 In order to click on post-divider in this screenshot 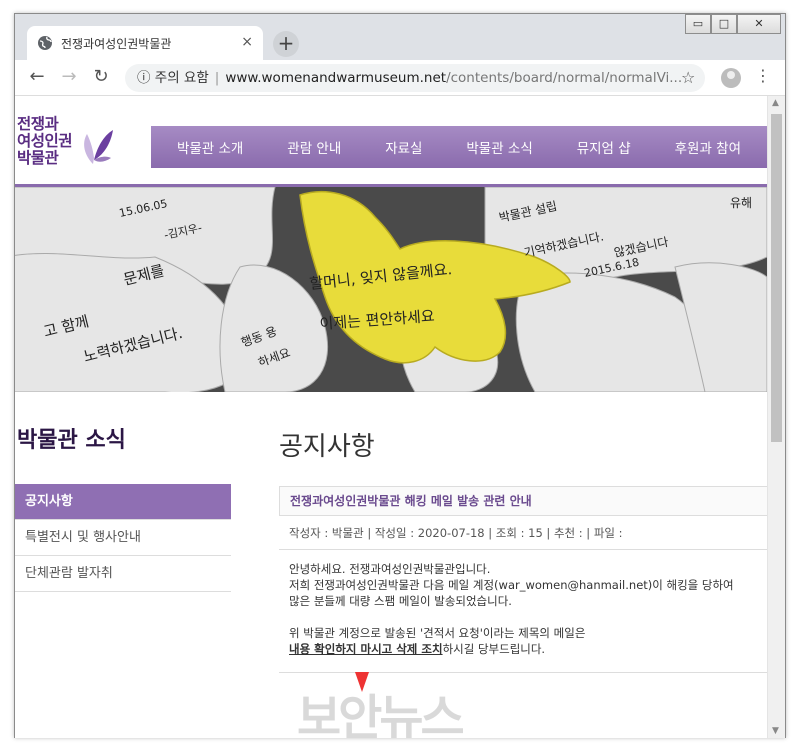, I will do `click(523, 672)`.